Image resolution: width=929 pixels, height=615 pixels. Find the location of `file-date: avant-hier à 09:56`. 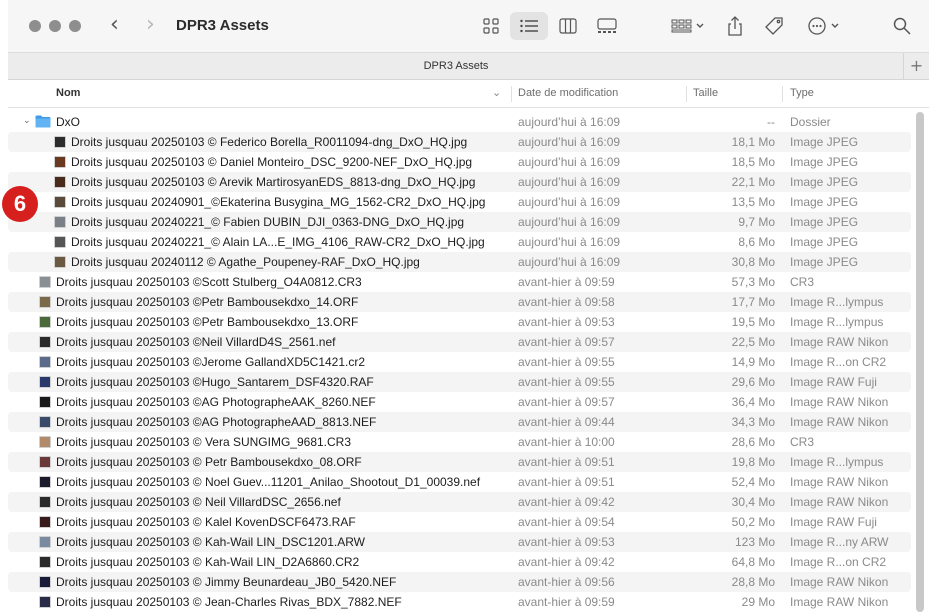

file-date: avant-hier à 09:56 is located at coordinates (566, 582).